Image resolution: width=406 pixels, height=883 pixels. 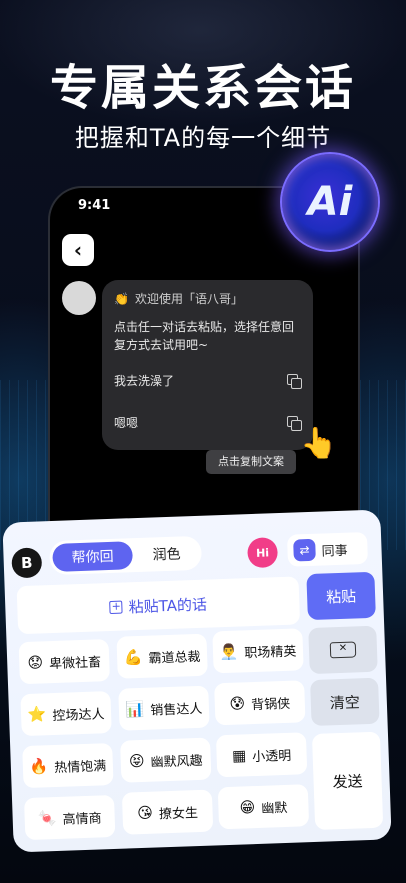 I want to click on reply-text: 嗯嗯, so click(x=126, y=423).